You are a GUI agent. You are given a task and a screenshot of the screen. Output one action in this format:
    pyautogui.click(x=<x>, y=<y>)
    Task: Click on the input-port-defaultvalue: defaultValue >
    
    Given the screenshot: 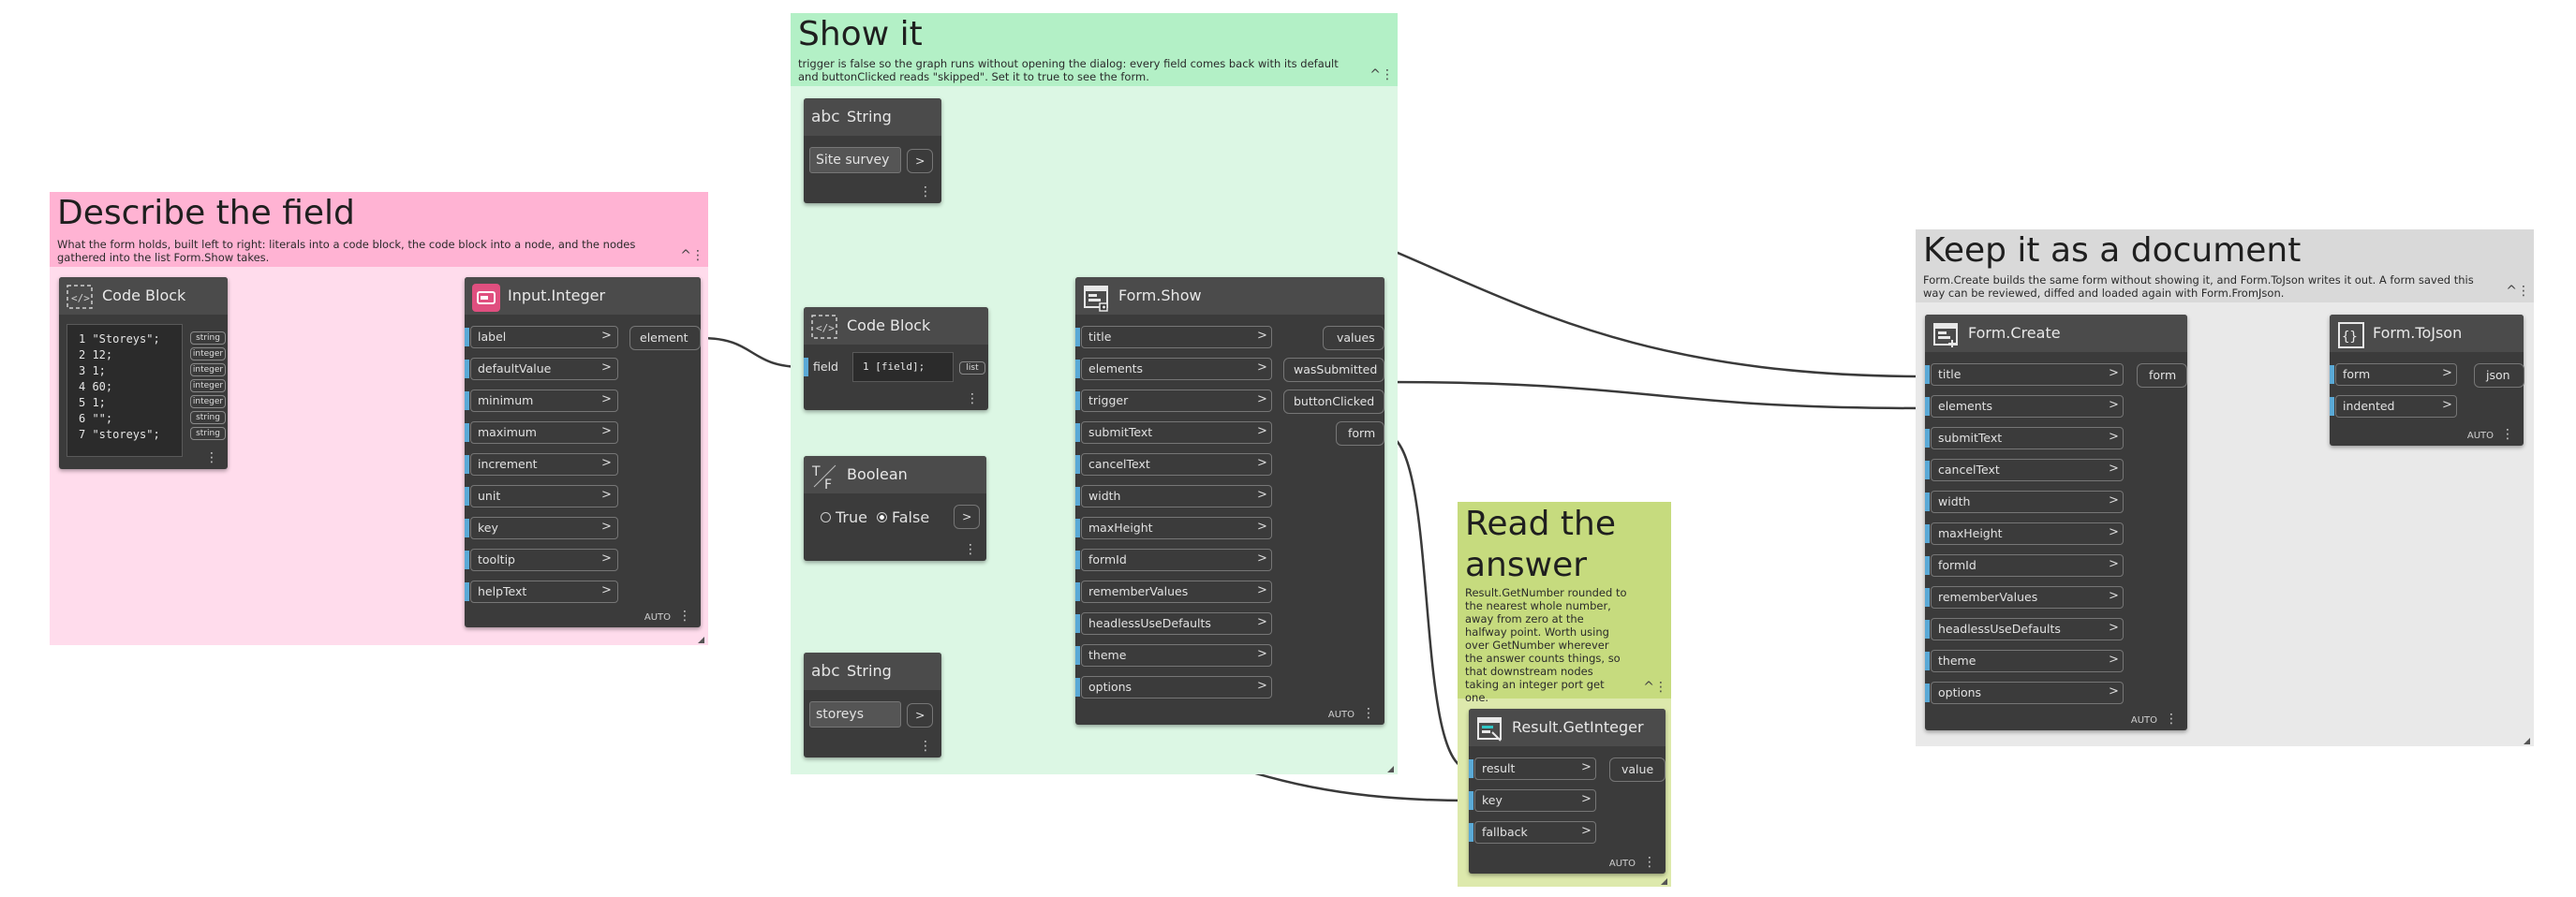 What is the action you would take?
    pyautogui.click(x=541, y=369)
    